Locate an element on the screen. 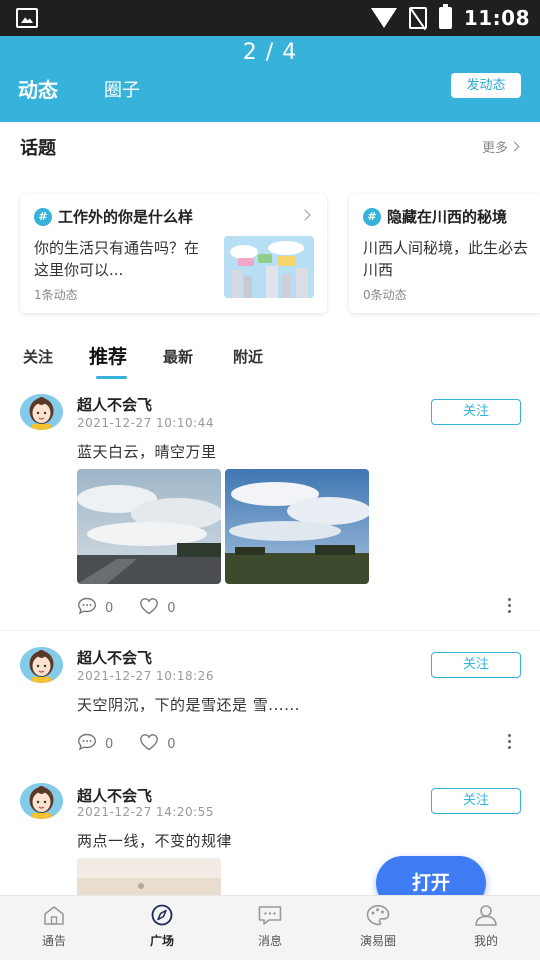  home-icon is located at coordinates (54, 915).